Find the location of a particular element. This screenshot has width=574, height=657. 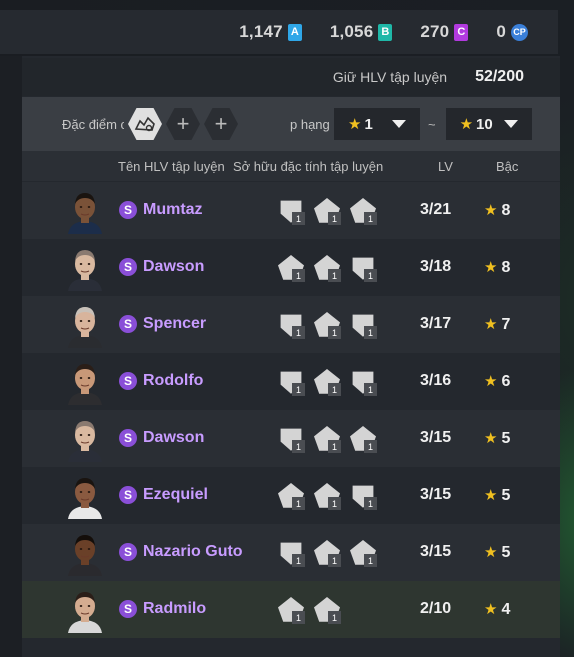

holding-row: Giữ HLV tập luyện 52/200 is located at coordinates (291, 77).